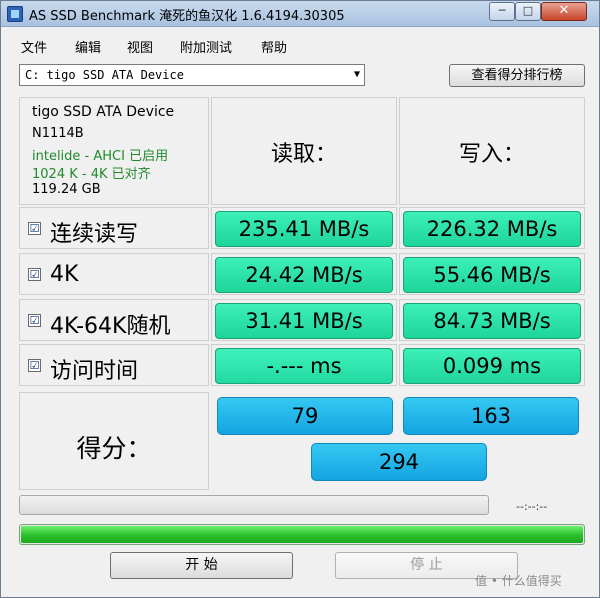 Image resolution: width=600 pixels, height=598 pixels. I want to click on row-4k64-label: ☑ 4K-64K随机, so click(114, 320).